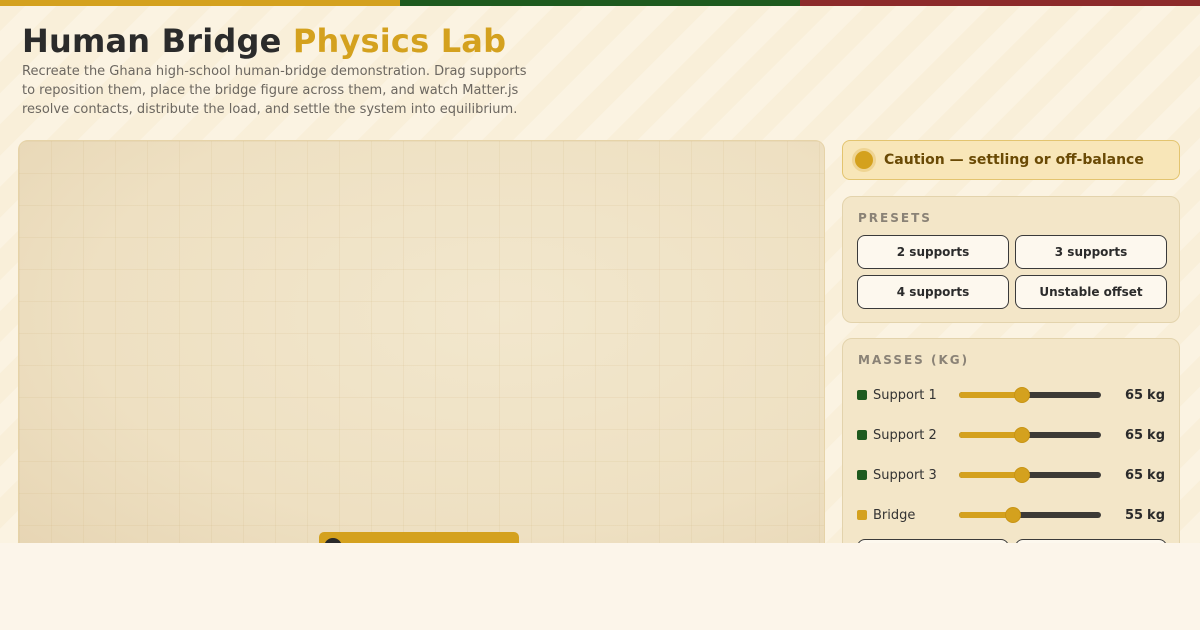 The image size is (1200, 630). I want to click on preset-2-supports-button: 2 supports, so click(933, 252).